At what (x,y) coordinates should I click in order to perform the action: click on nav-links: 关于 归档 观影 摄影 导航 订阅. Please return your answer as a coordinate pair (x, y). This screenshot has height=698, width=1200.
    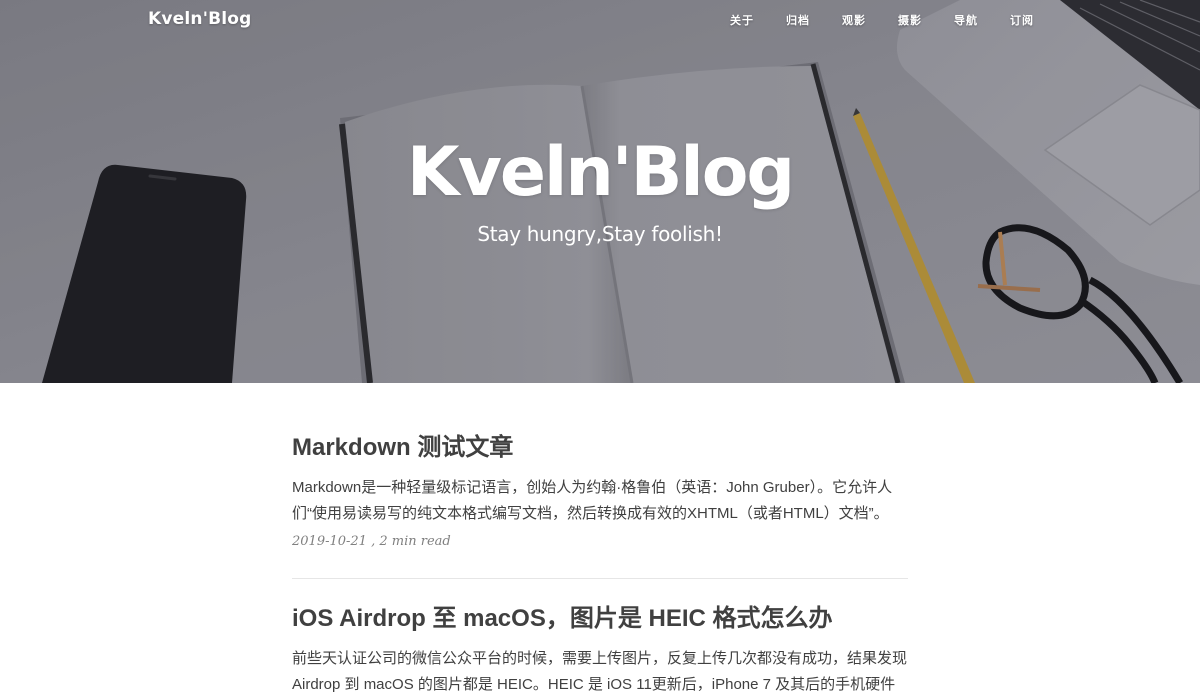
    Looking at the image, I should click on (882, 20).